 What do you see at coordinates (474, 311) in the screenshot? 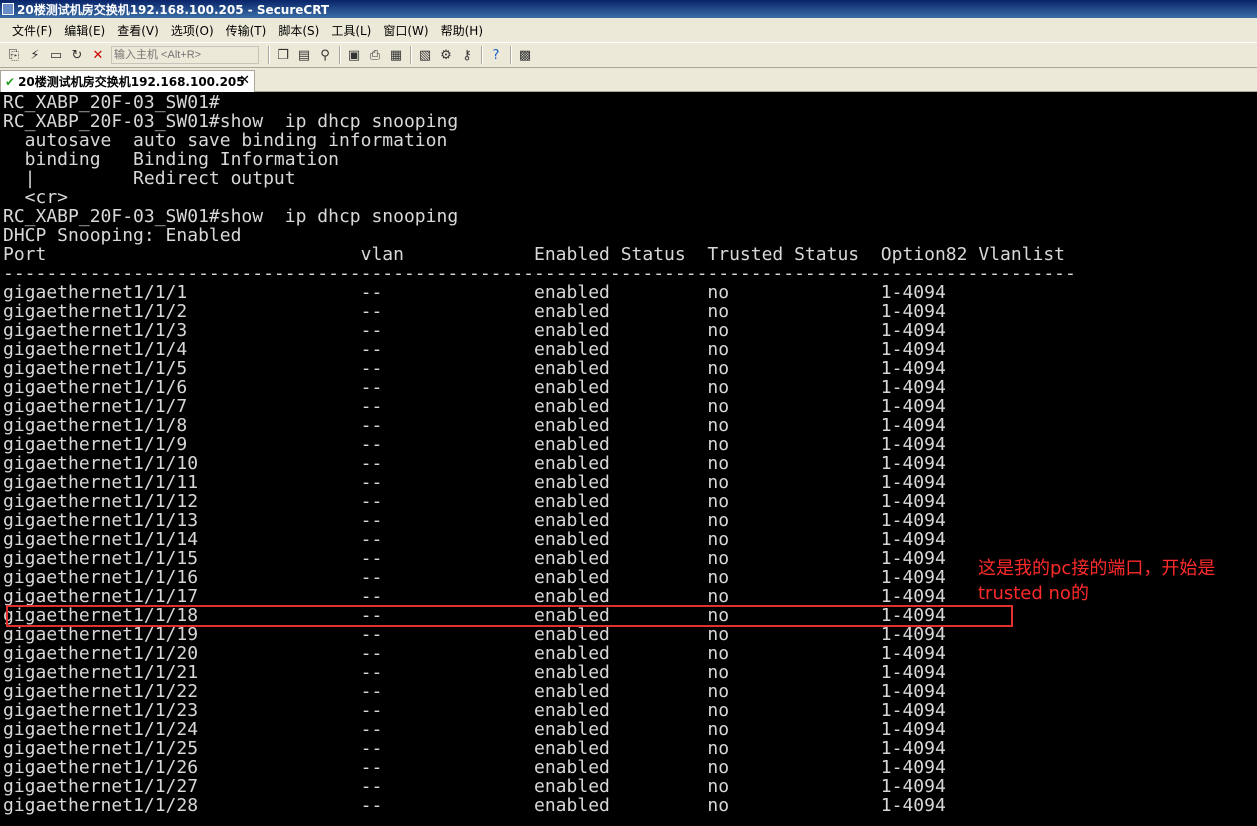
I see `table-row: gigaethernet1/1/2 -- enabled no 1-4094` at bounding box center [474, 311].